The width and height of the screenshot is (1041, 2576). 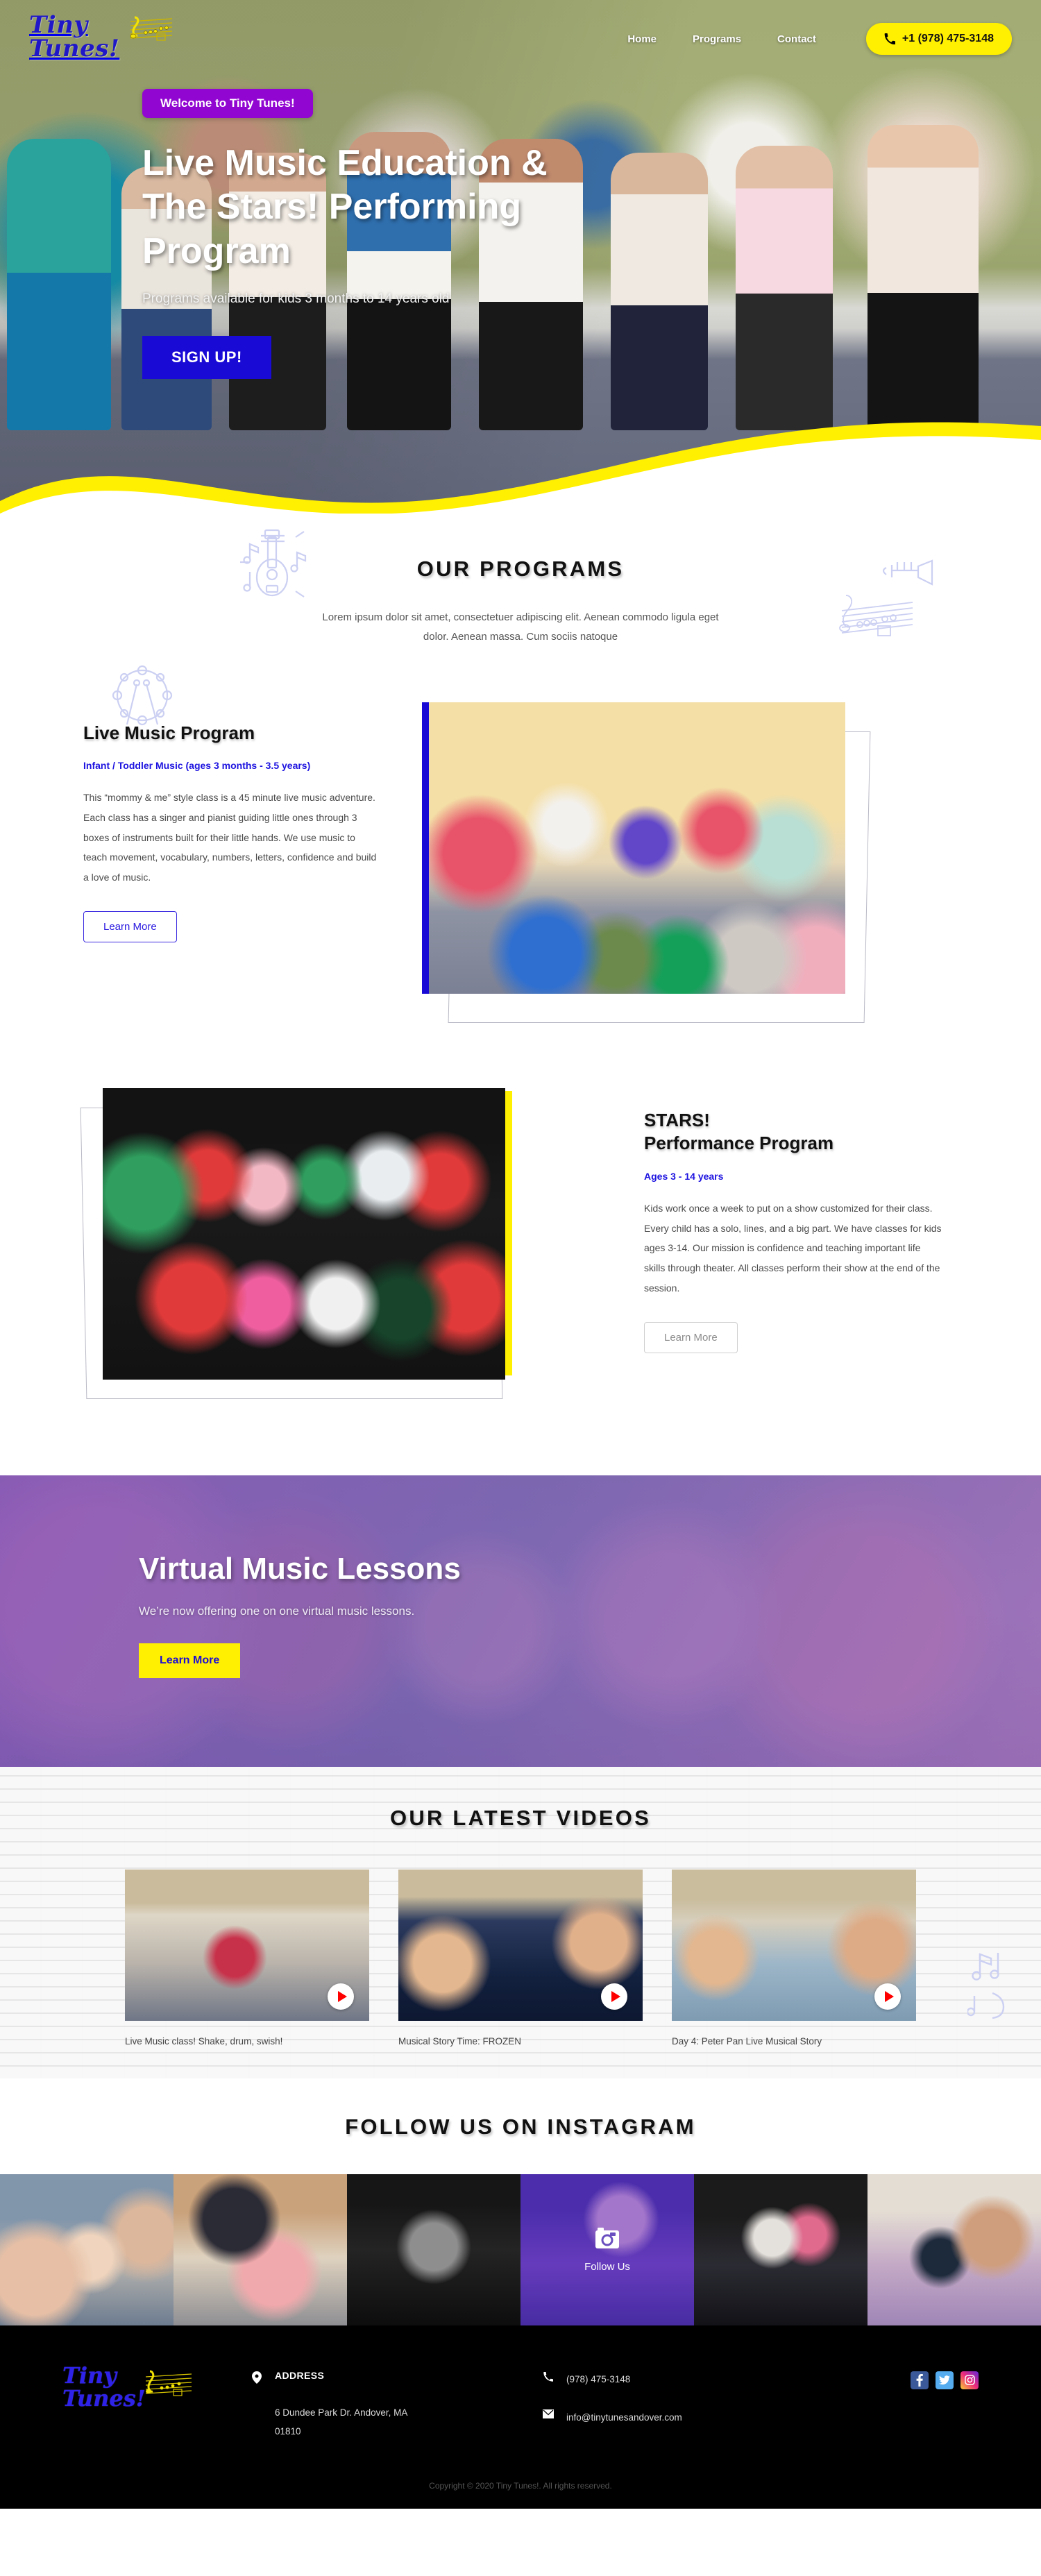 I want to click on footer-address-value-row: 6 Dundee Park Dr. Andover, MA 01810, so click(x=395, y=2422).